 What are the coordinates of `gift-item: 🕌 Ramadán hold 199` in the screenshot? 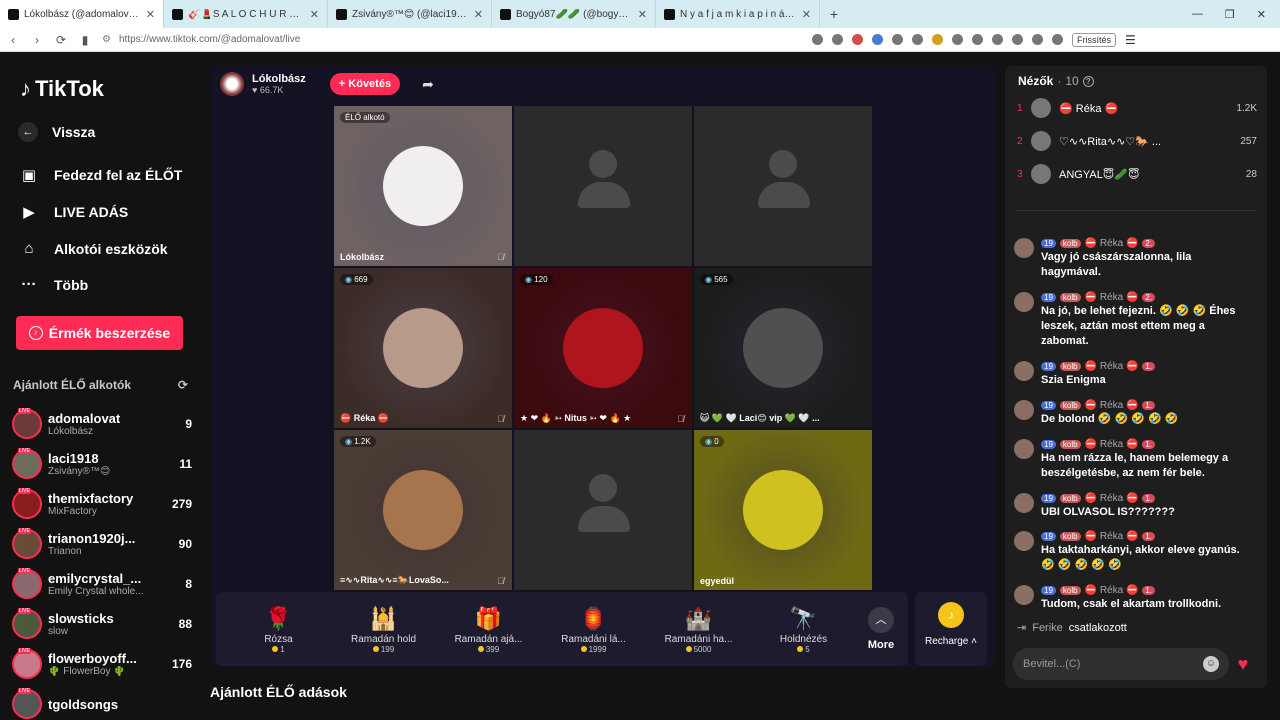 It's located at (383, 629).